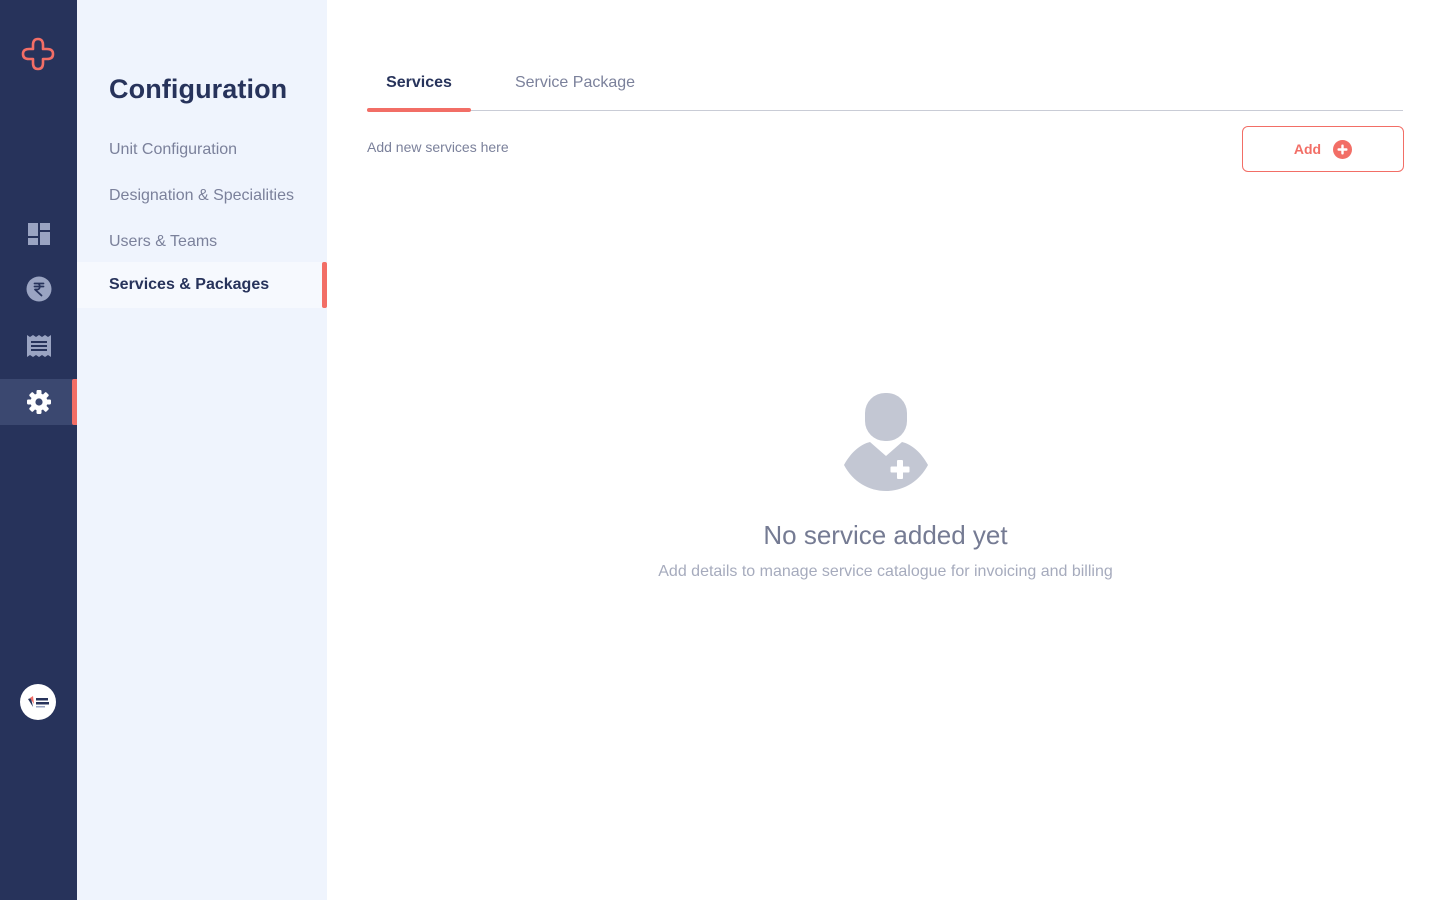  What do you see at coordinates (419, 93) in the screenshot?
I see `tab-services: Services` at bounding box center [419, 93].